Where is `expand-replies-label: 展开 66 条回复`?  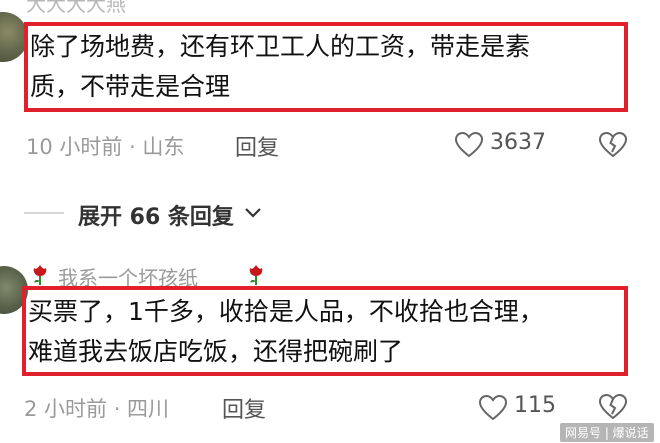 expand-replies-label: 展开 66 条回复 is located at coordinates (156, 217).